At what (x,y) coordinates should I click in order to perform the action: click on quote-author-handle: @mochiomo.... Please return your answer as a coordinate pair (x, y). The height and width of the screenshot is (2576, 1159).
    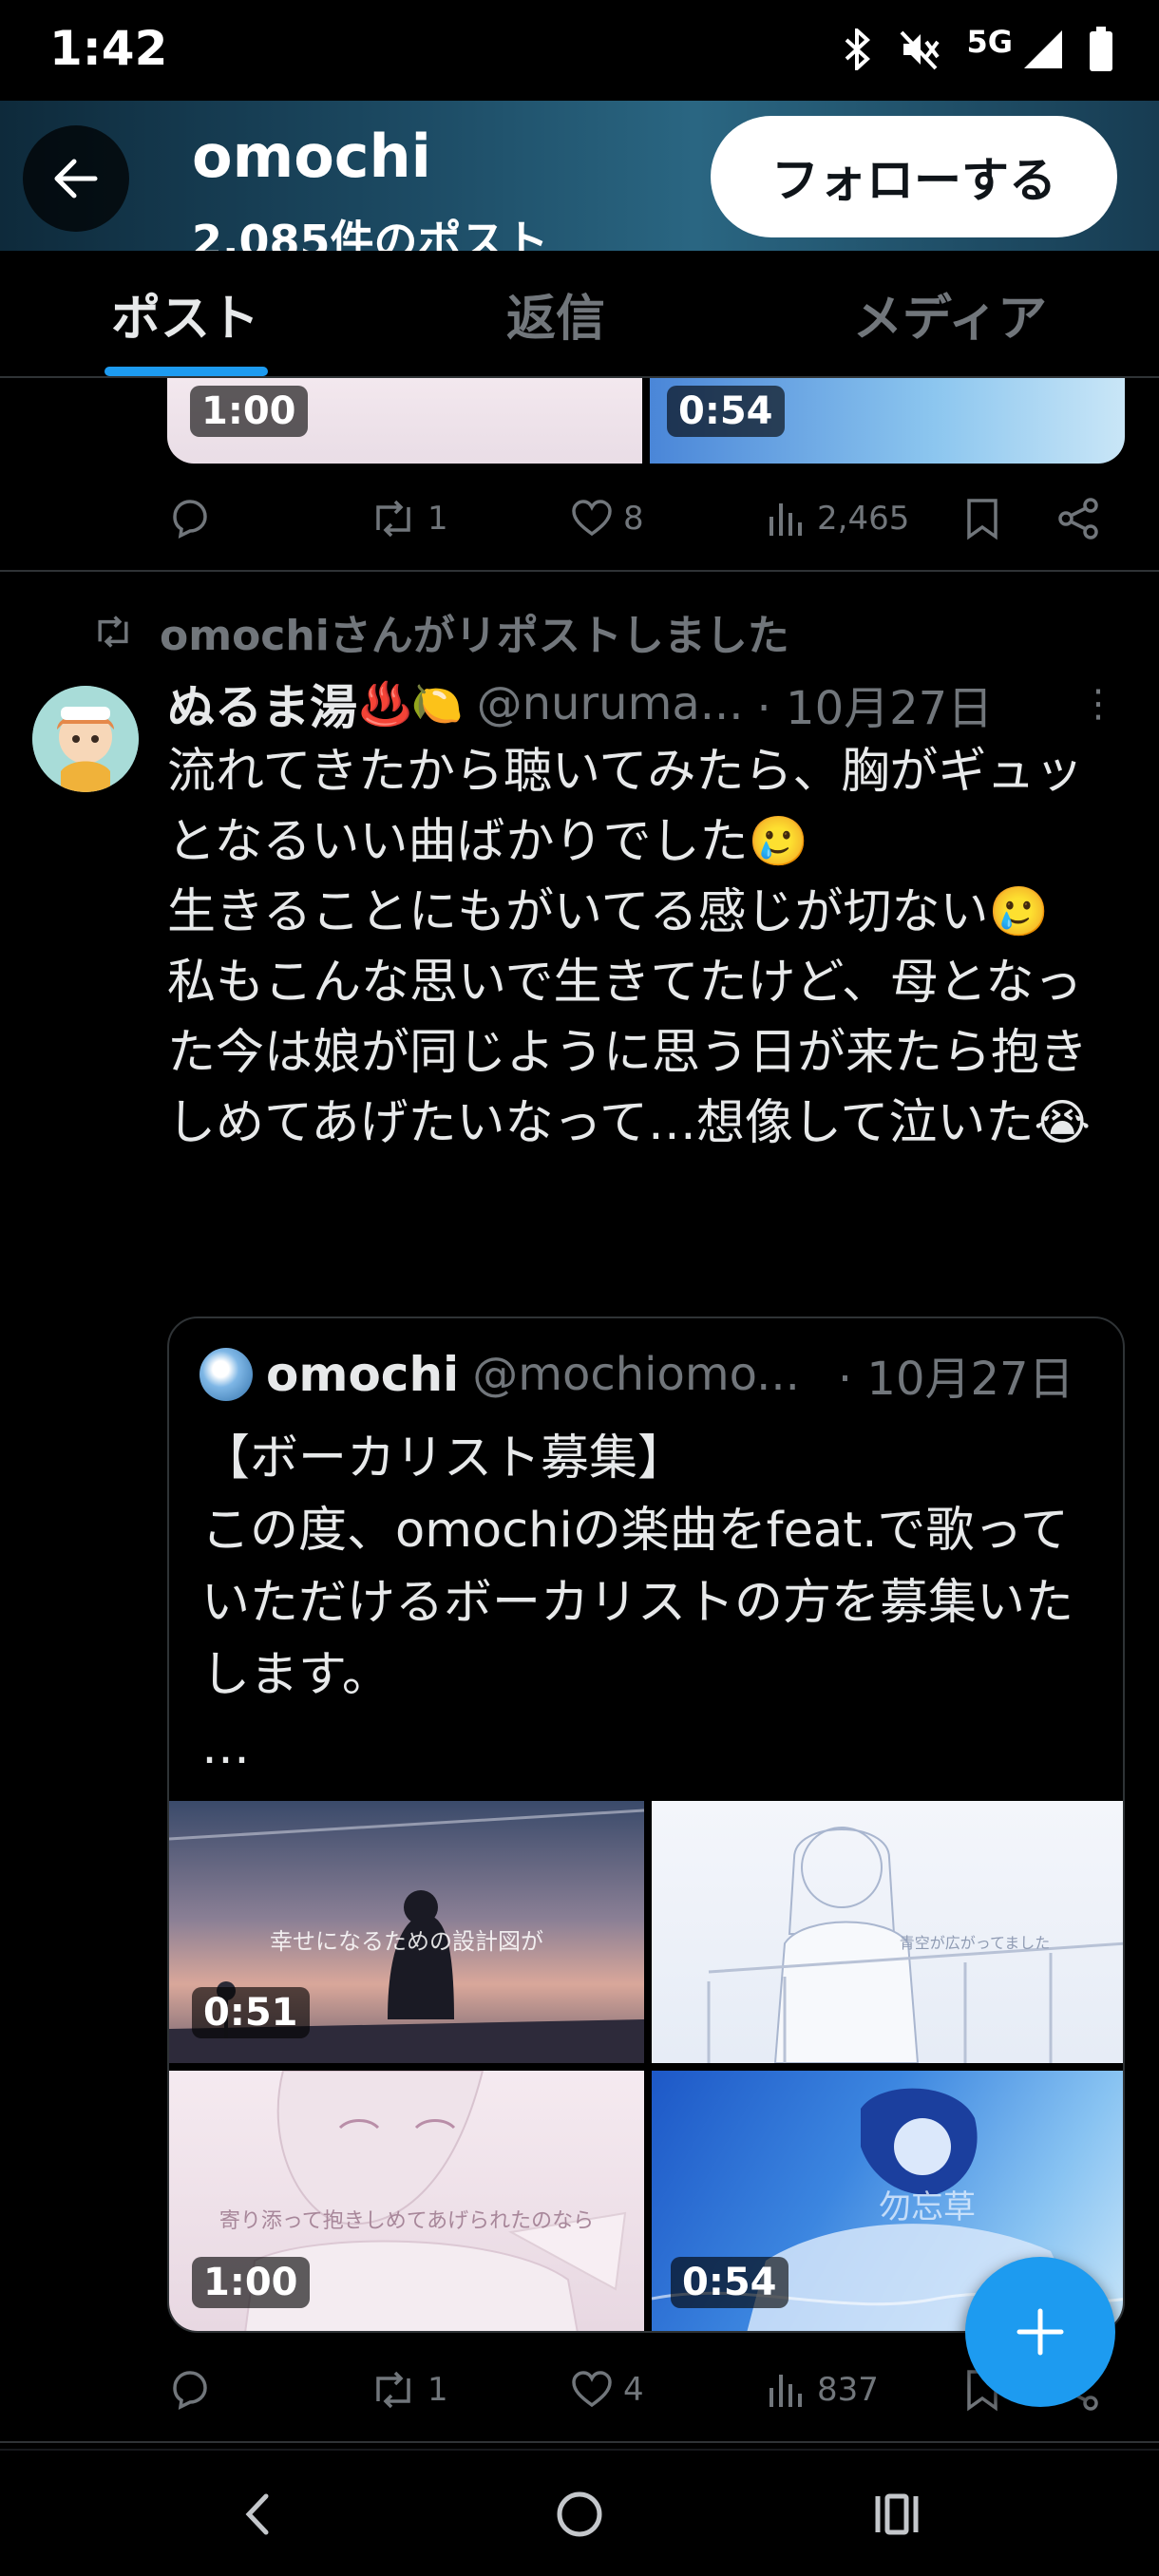
    Looking at the image, I should click on (636, 1374).